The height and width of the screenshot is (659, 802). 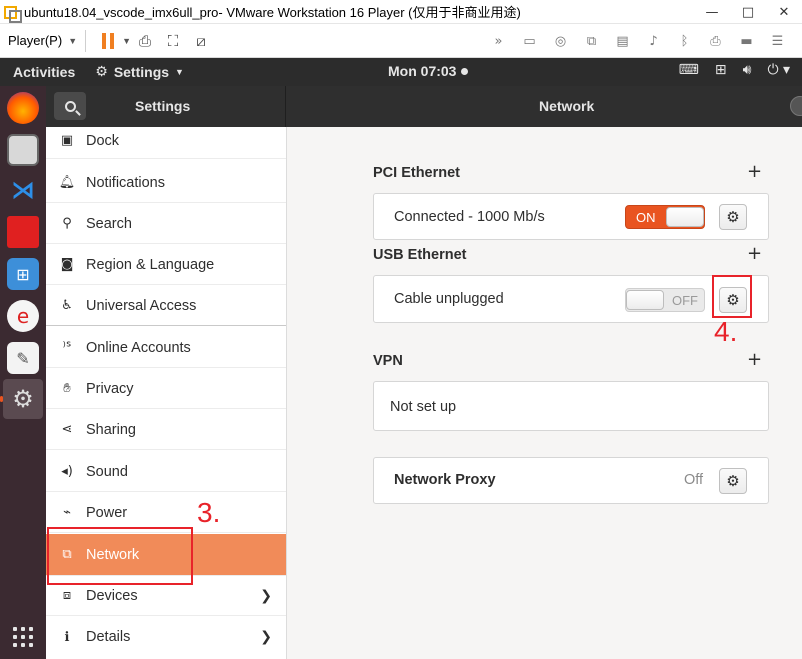 What do you see at coordinates (67, 512) in the screenshot?
I see `power-plug-icon: ⌁` at bounding box center [67, 512].